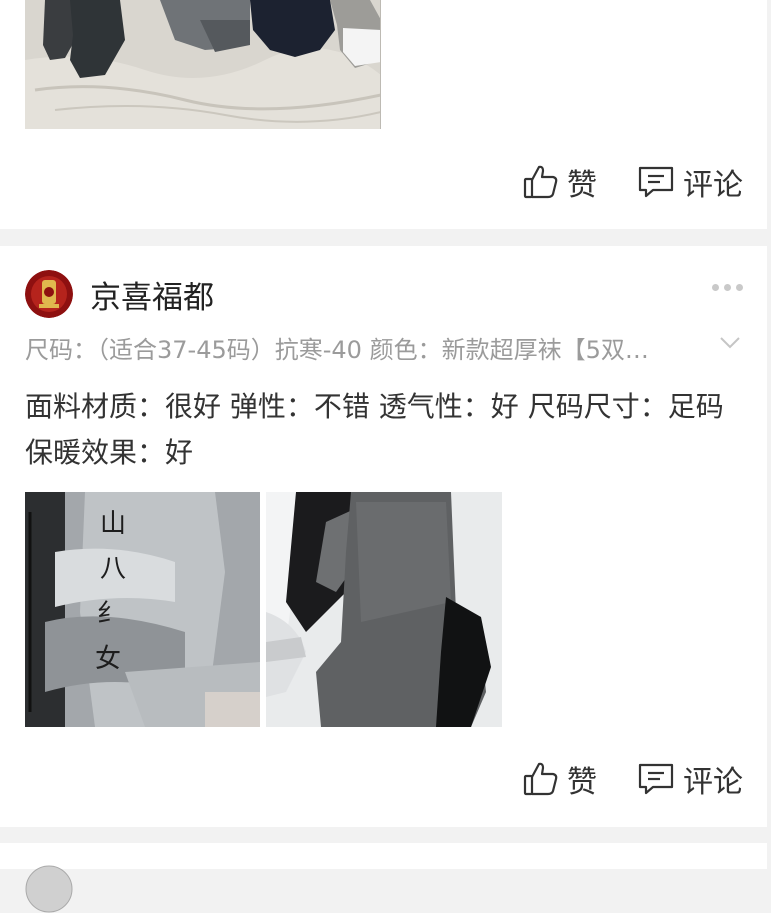  I want to click on review-header: 京喜福都, so click(119, 294).